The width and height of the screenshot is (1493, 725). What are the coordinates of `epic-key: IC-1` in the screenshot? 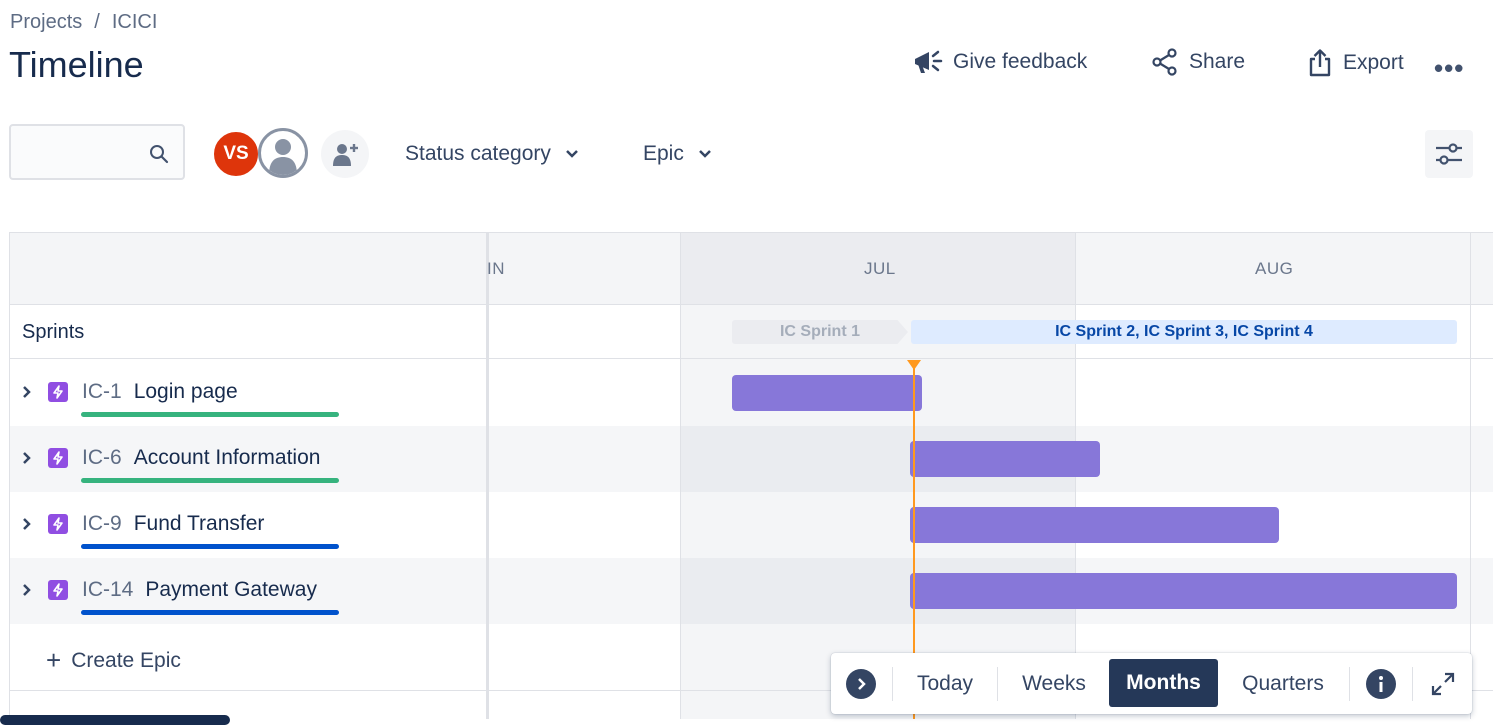 It's located at (102, 392).